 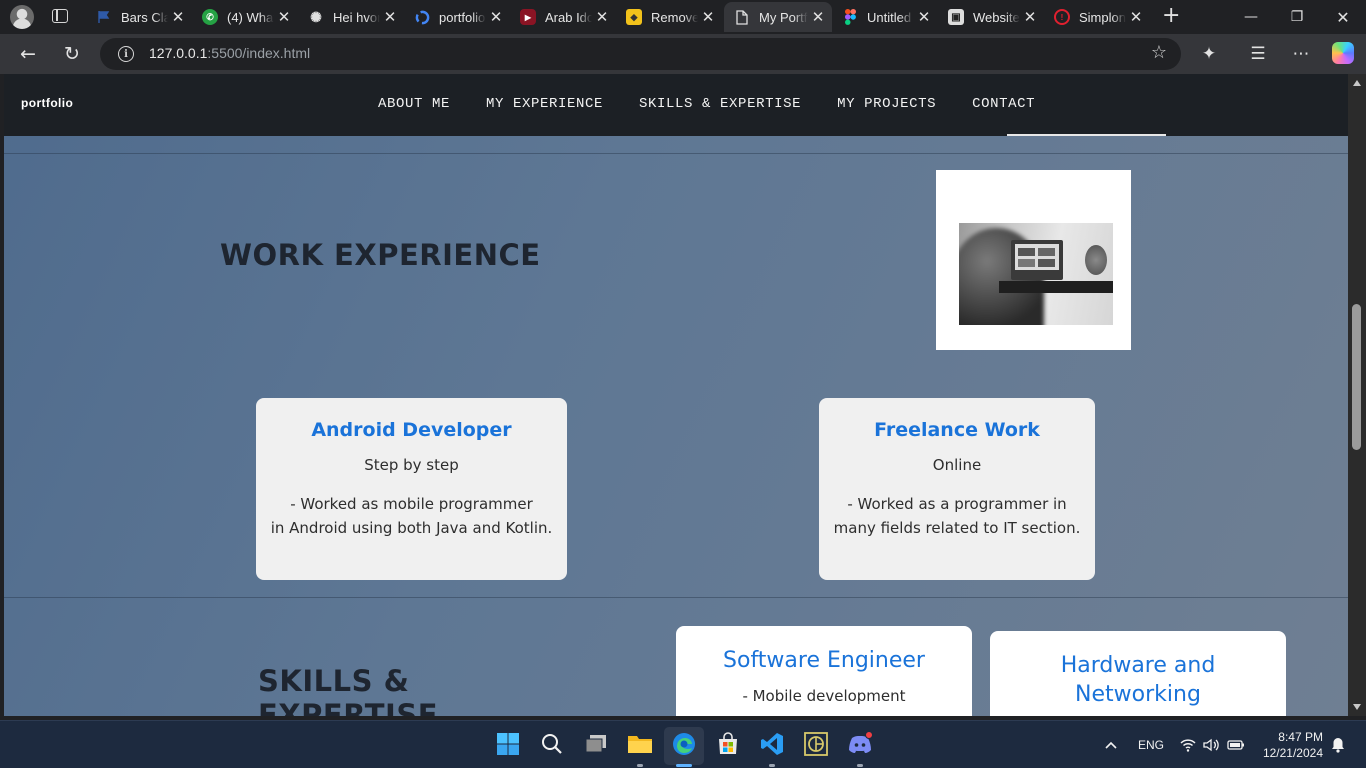 What do you see at coordinates (1086, 135) in the screenshot?
I see `nav-active-indicator` at bounding box center [1086, 135].